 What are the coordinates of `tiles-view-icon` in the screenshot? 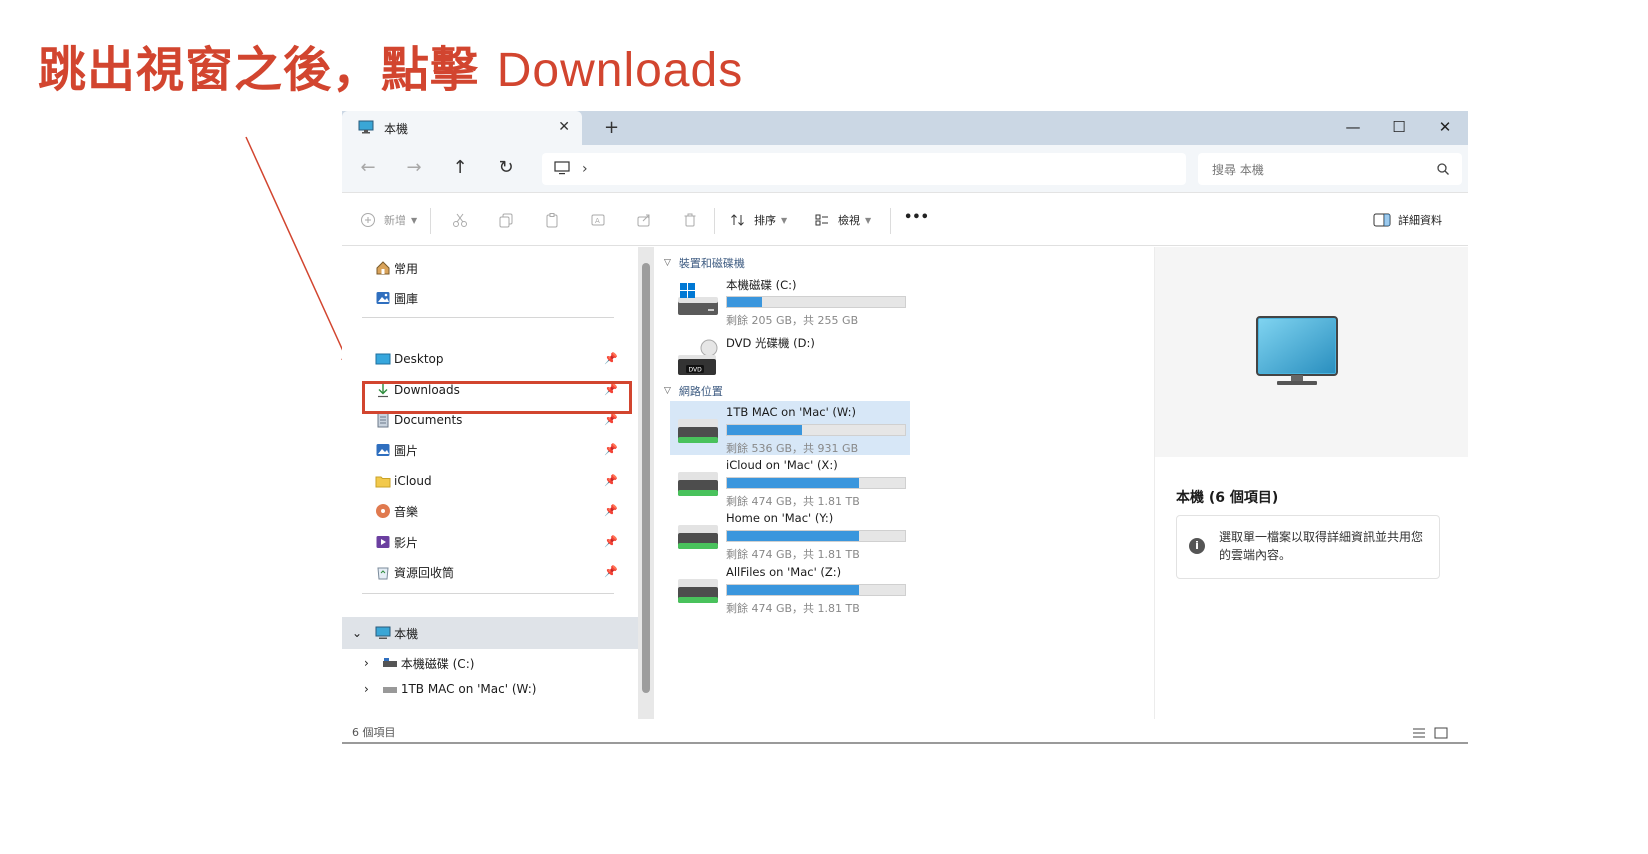 It's located at (1441, 733).